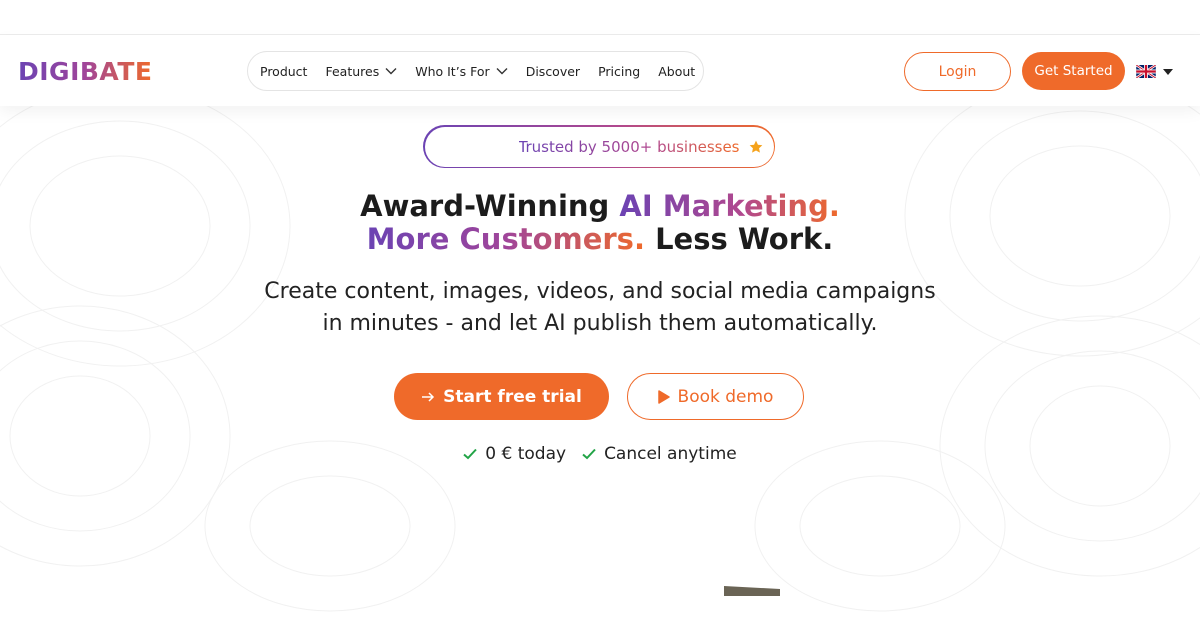  I want to click on logo: DIGIBATE, so click(85, 71).